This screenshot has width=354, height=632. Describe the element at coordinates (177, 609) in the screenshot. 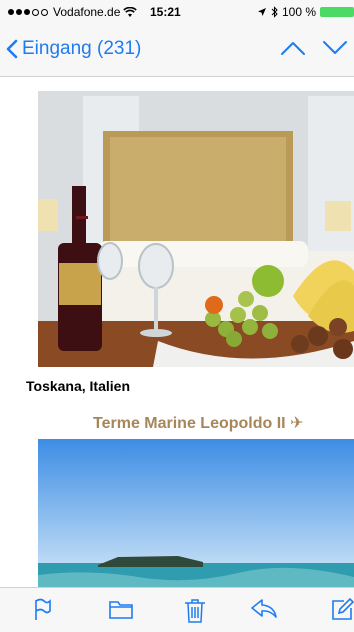

I see `bottom-toolbar` at that location.